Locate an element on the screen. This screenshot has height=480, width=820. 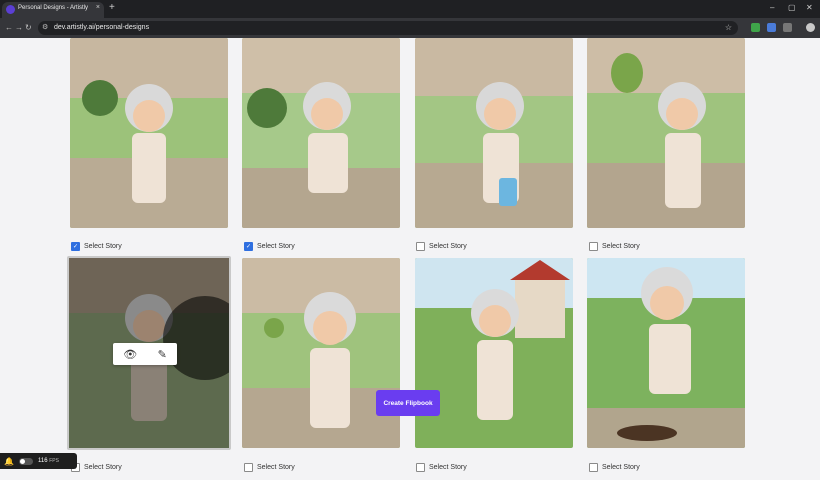
new-tab-button: + is located at coordinates (112, 7).